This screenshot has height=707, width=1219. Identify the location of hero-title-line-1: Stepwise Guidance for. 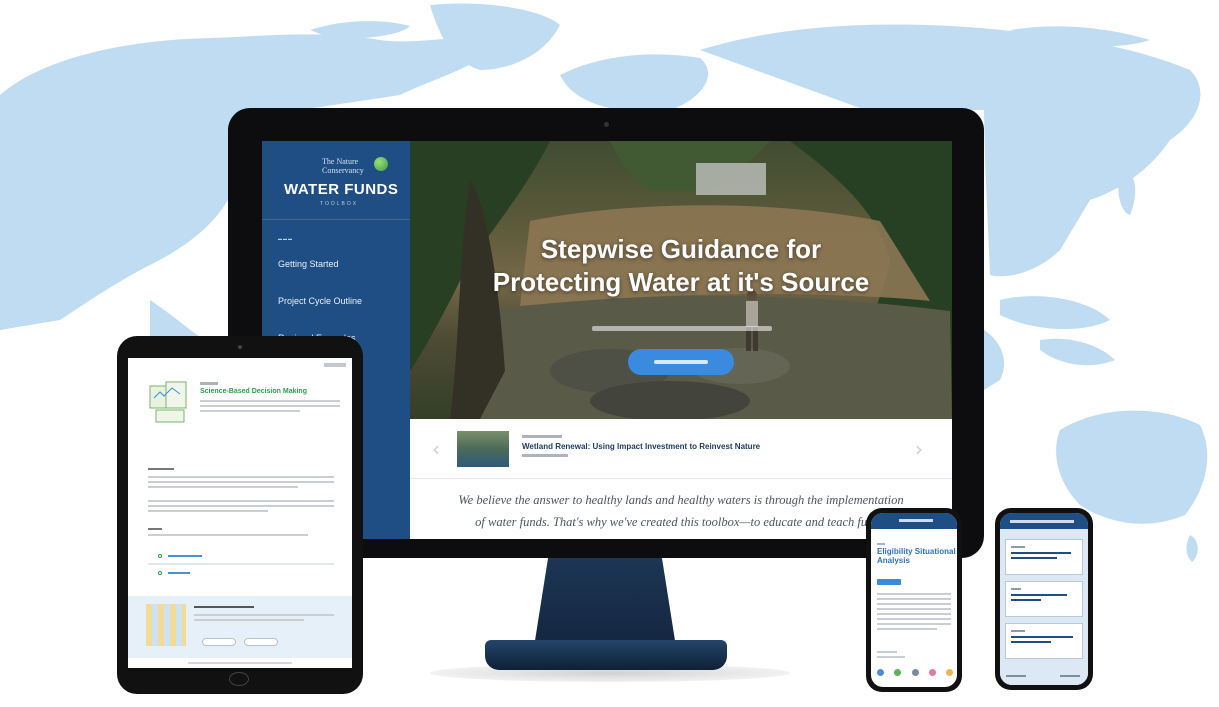
(681, 249).